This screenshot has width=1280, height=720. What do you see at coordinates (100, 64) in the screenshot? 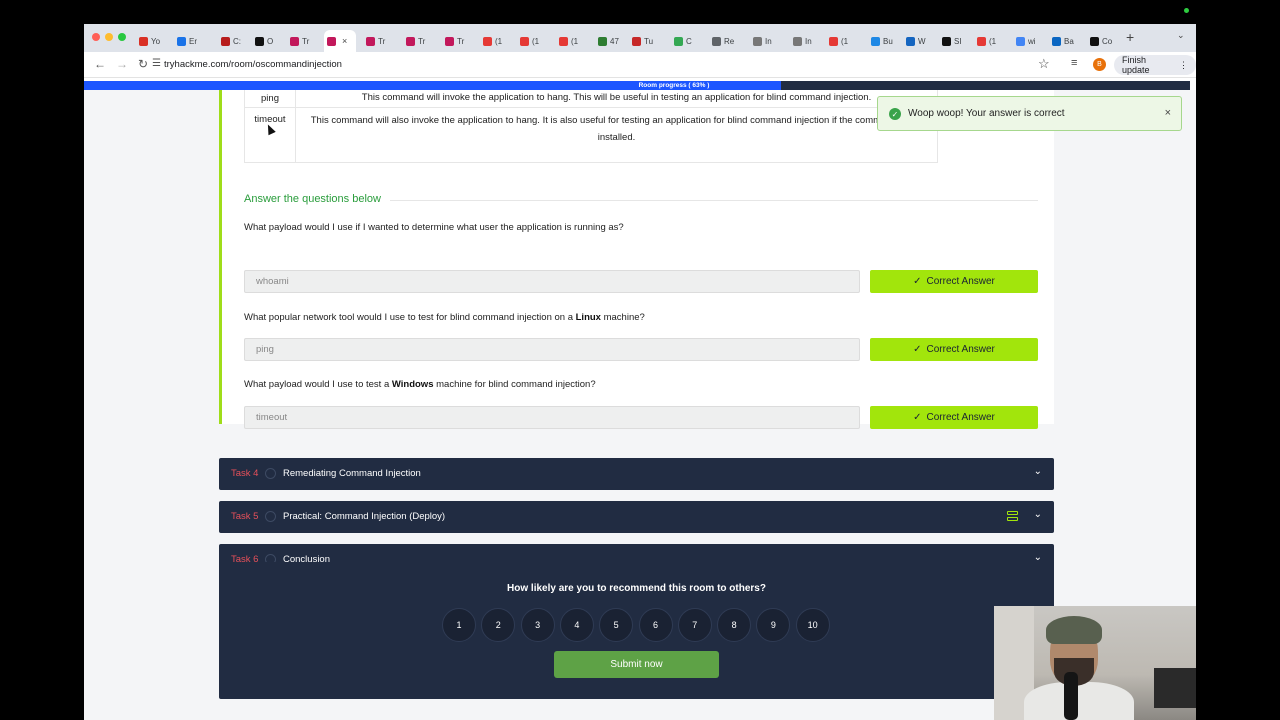
I see `back-arrow-icon: ←` at bounding box center [100, 64].